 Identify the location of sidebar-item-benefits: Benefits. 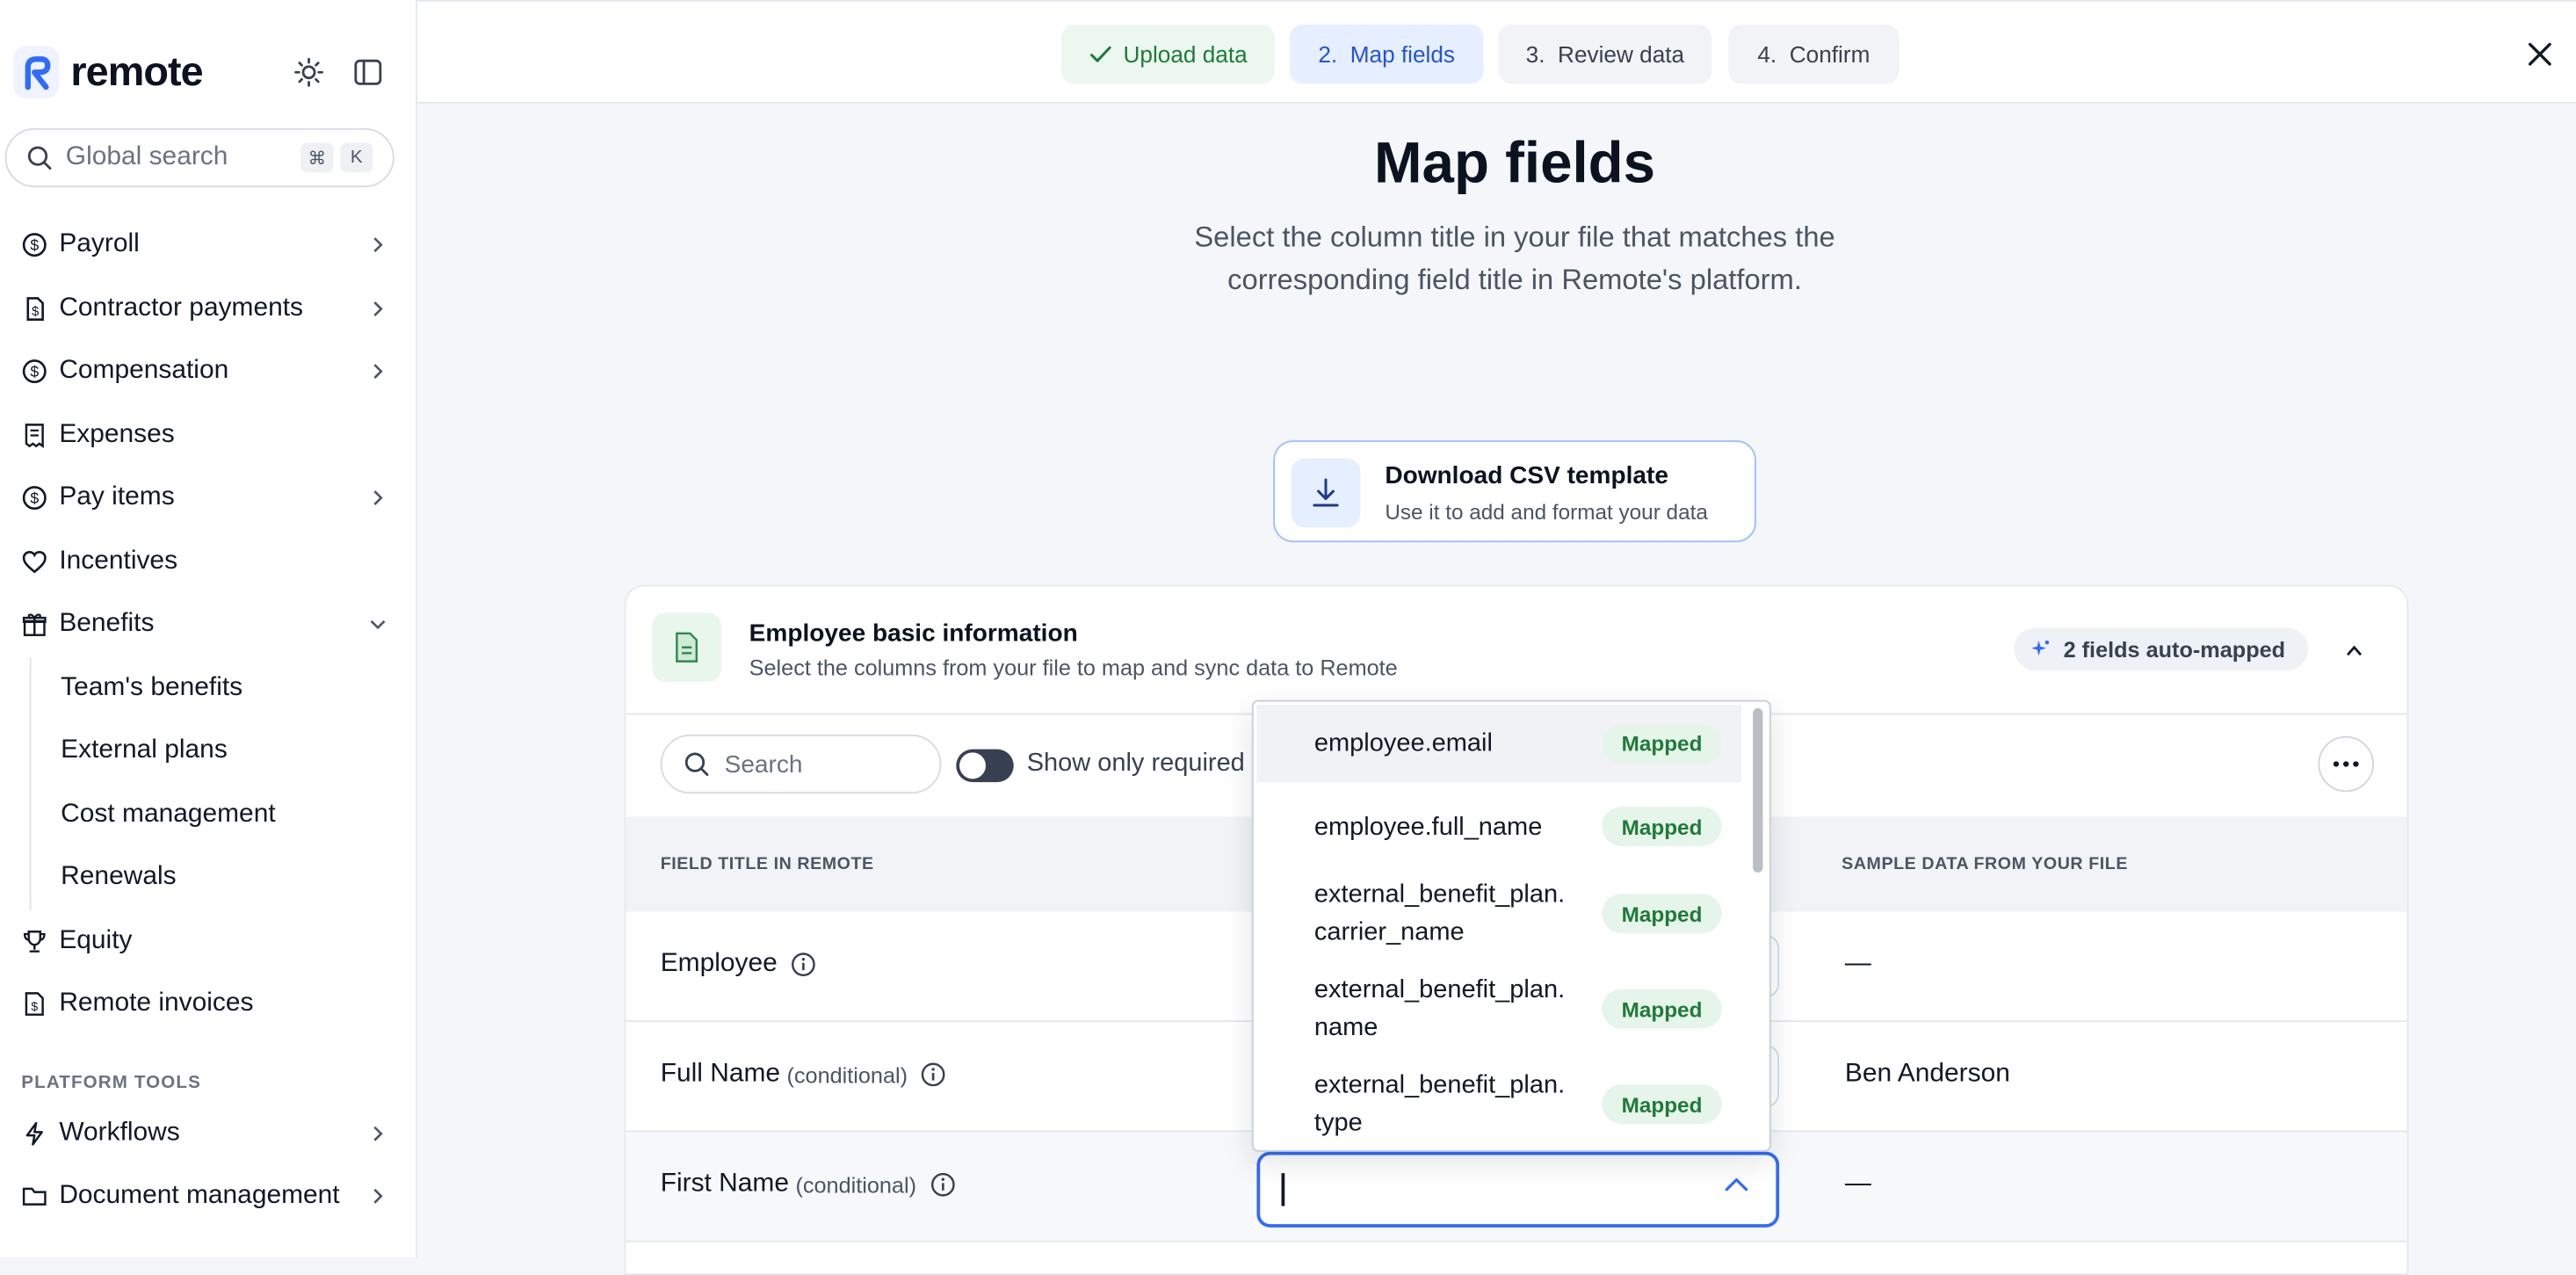
(208, 624).